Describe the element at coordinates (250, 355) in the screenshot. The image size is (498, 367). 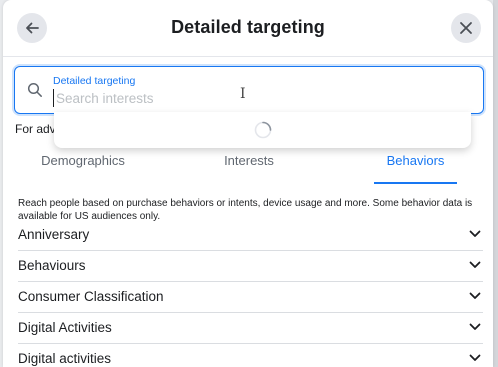
I see `category-row-digital-activities-2: Digital activities` at that location.